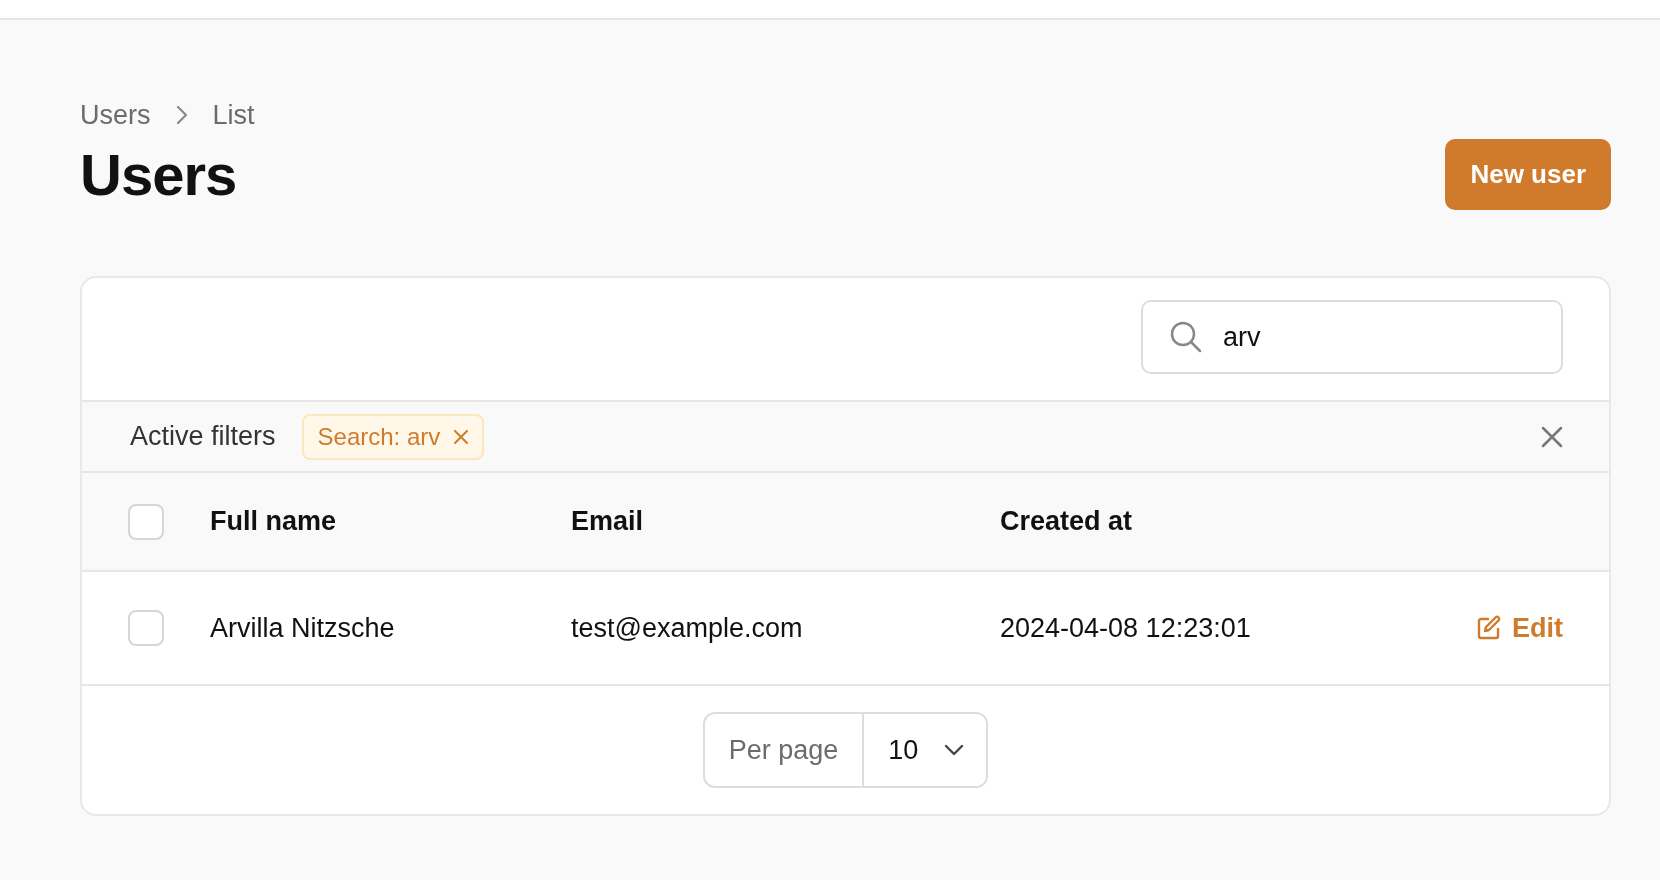 This screenshot has width=1660, height=880. Describe the element at coordinates (181, 115) in the screenshot. I see `chevron-right-icon` at that location.